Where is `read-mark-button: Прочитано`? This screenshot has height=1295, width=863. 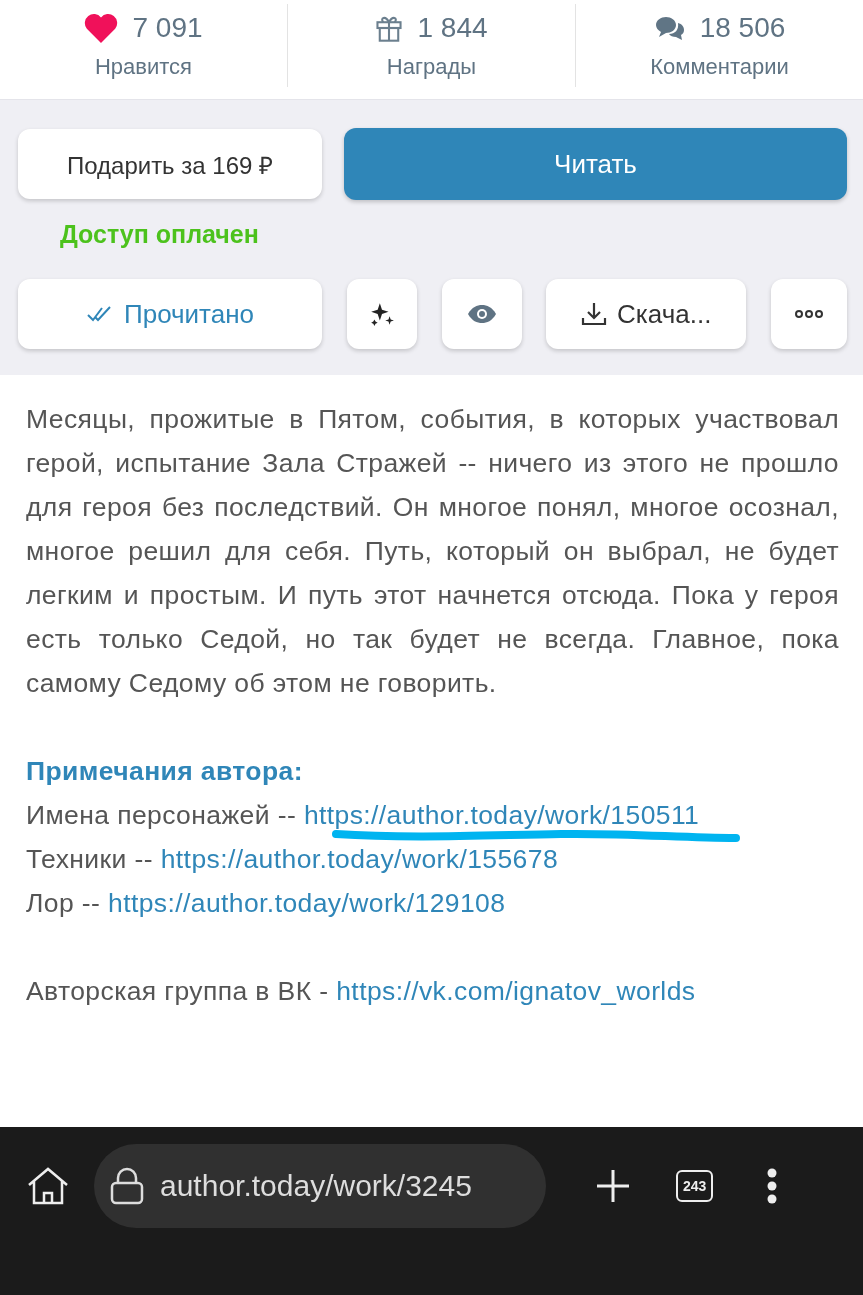 read-mark-button: Прочитано is located at coordinates (170, 314).